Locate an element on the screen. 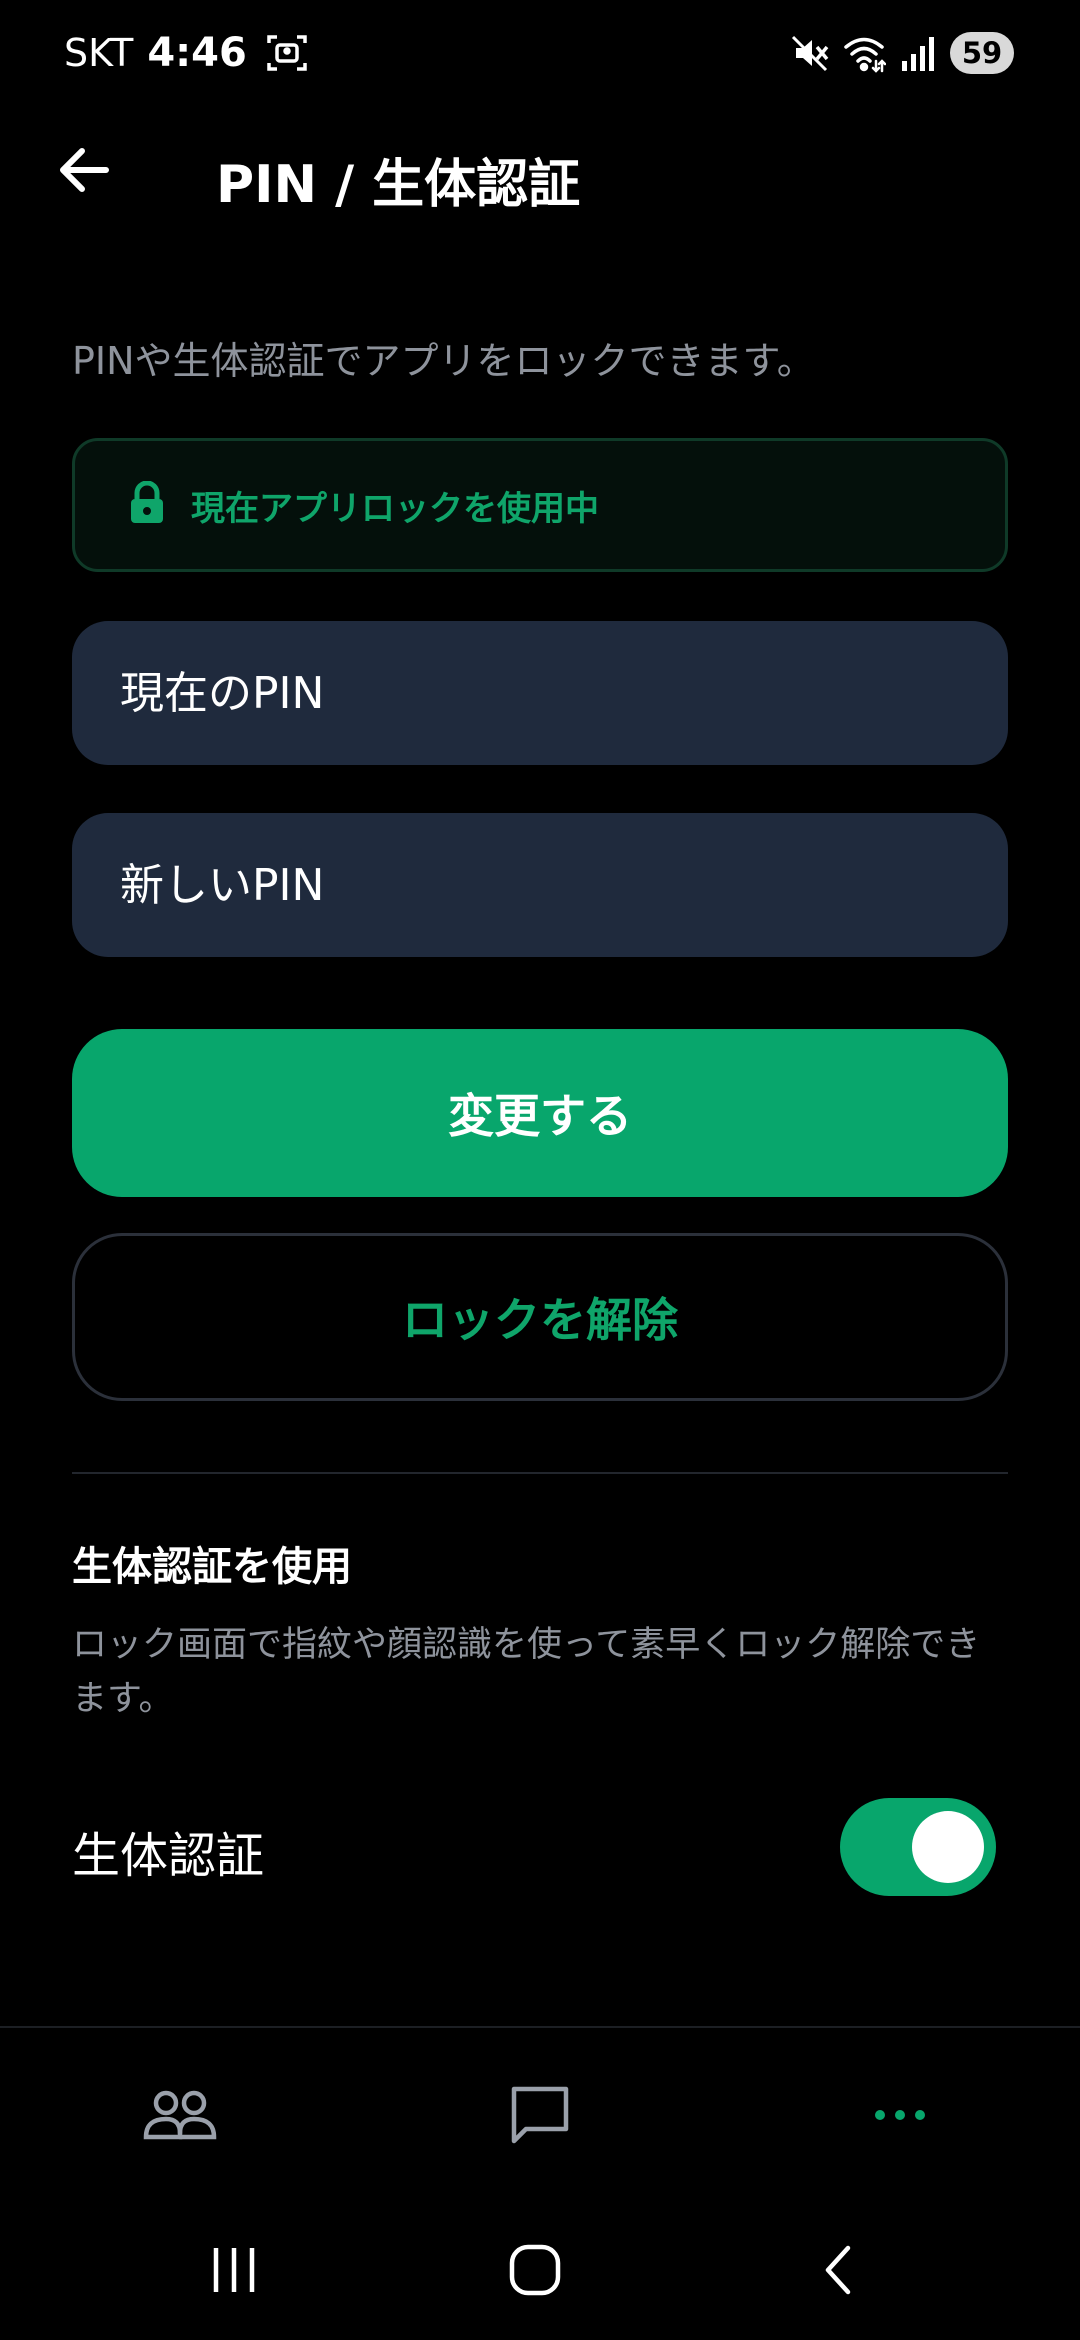 The width and height of the screenshot is (1080, 2340). current-pin-input is located at coordinates (530, 693).